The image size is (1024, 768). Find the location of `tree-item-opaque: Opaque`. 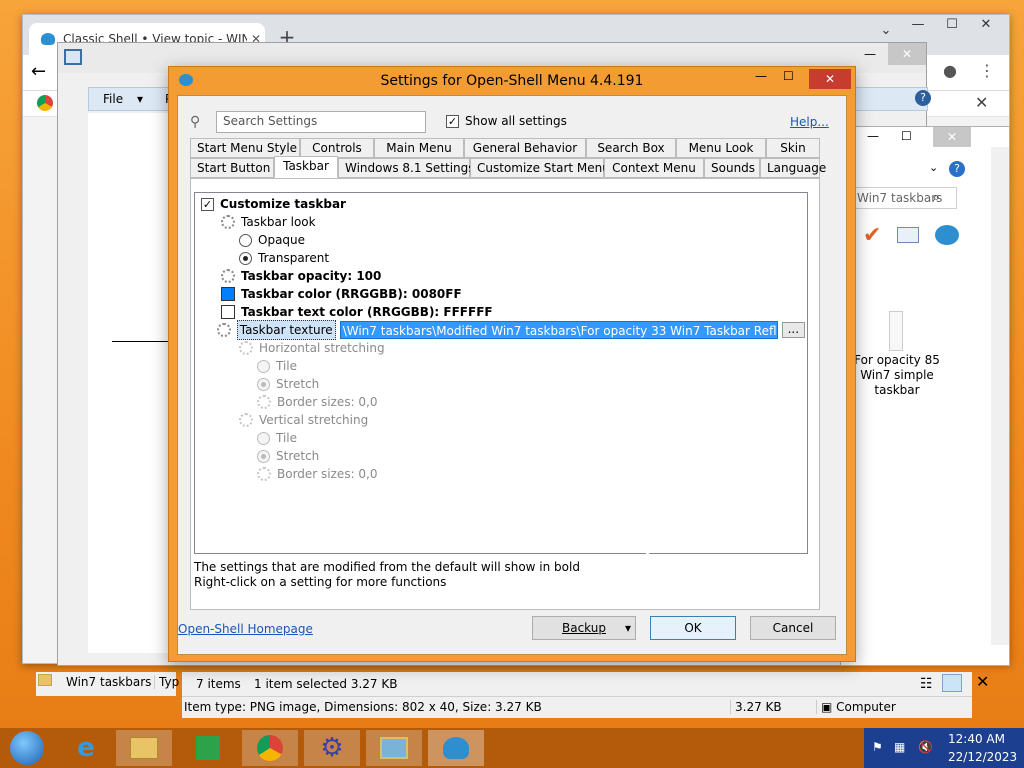

tree-item-opaque: Opaque is located at coordinates (272, 240).